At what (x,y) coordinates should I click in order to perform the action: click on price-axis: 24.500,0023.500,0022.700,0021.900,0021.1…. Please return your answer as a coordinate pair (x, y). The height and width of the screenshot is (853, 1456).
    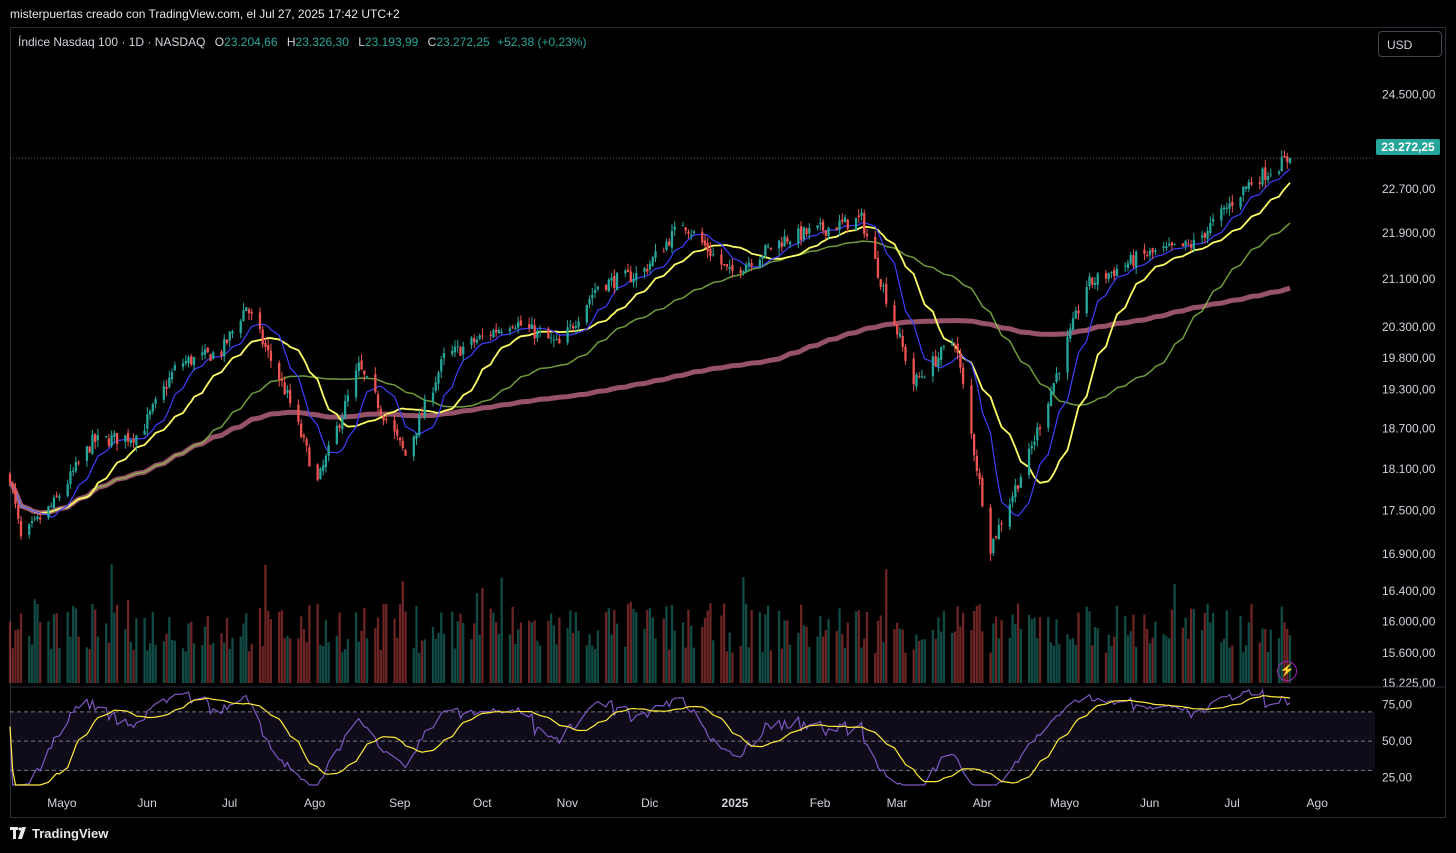
    Looking at the image, I should click on (1409, 388).